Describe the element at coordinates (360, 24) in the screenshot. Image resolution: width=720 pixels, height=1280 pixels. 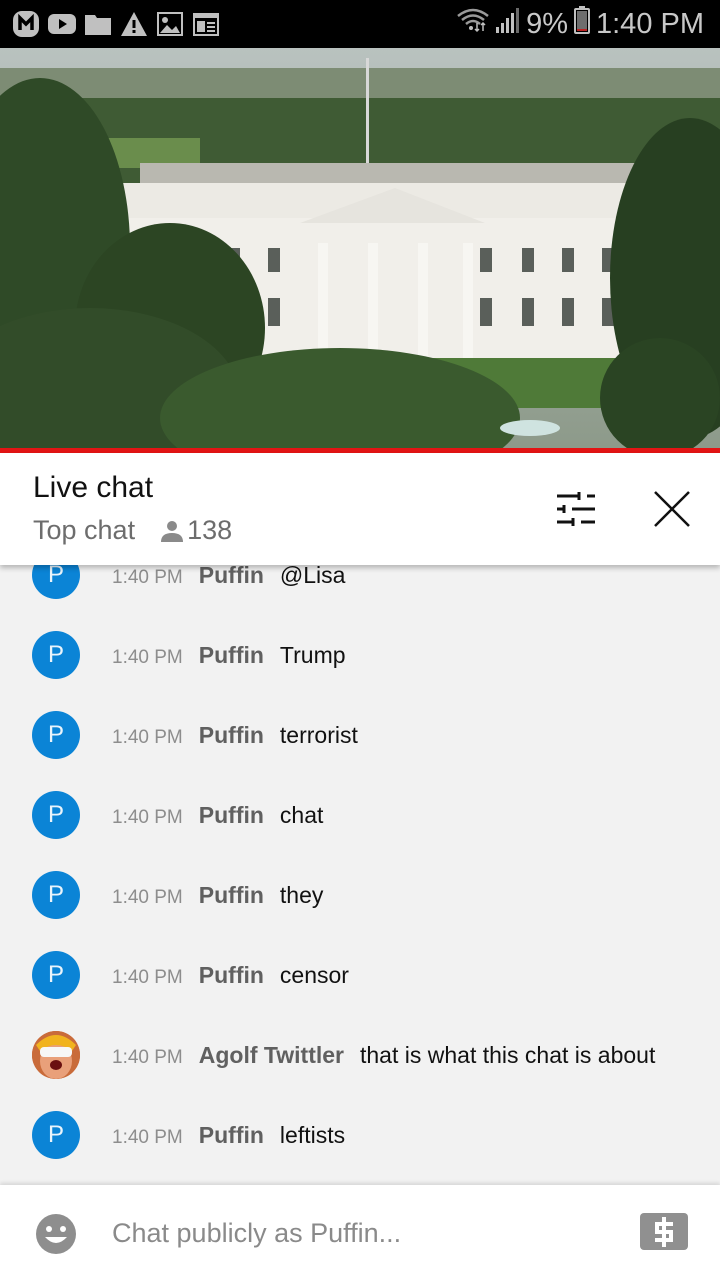
I see `status-bar: 9% 1:40 PM` at that location.